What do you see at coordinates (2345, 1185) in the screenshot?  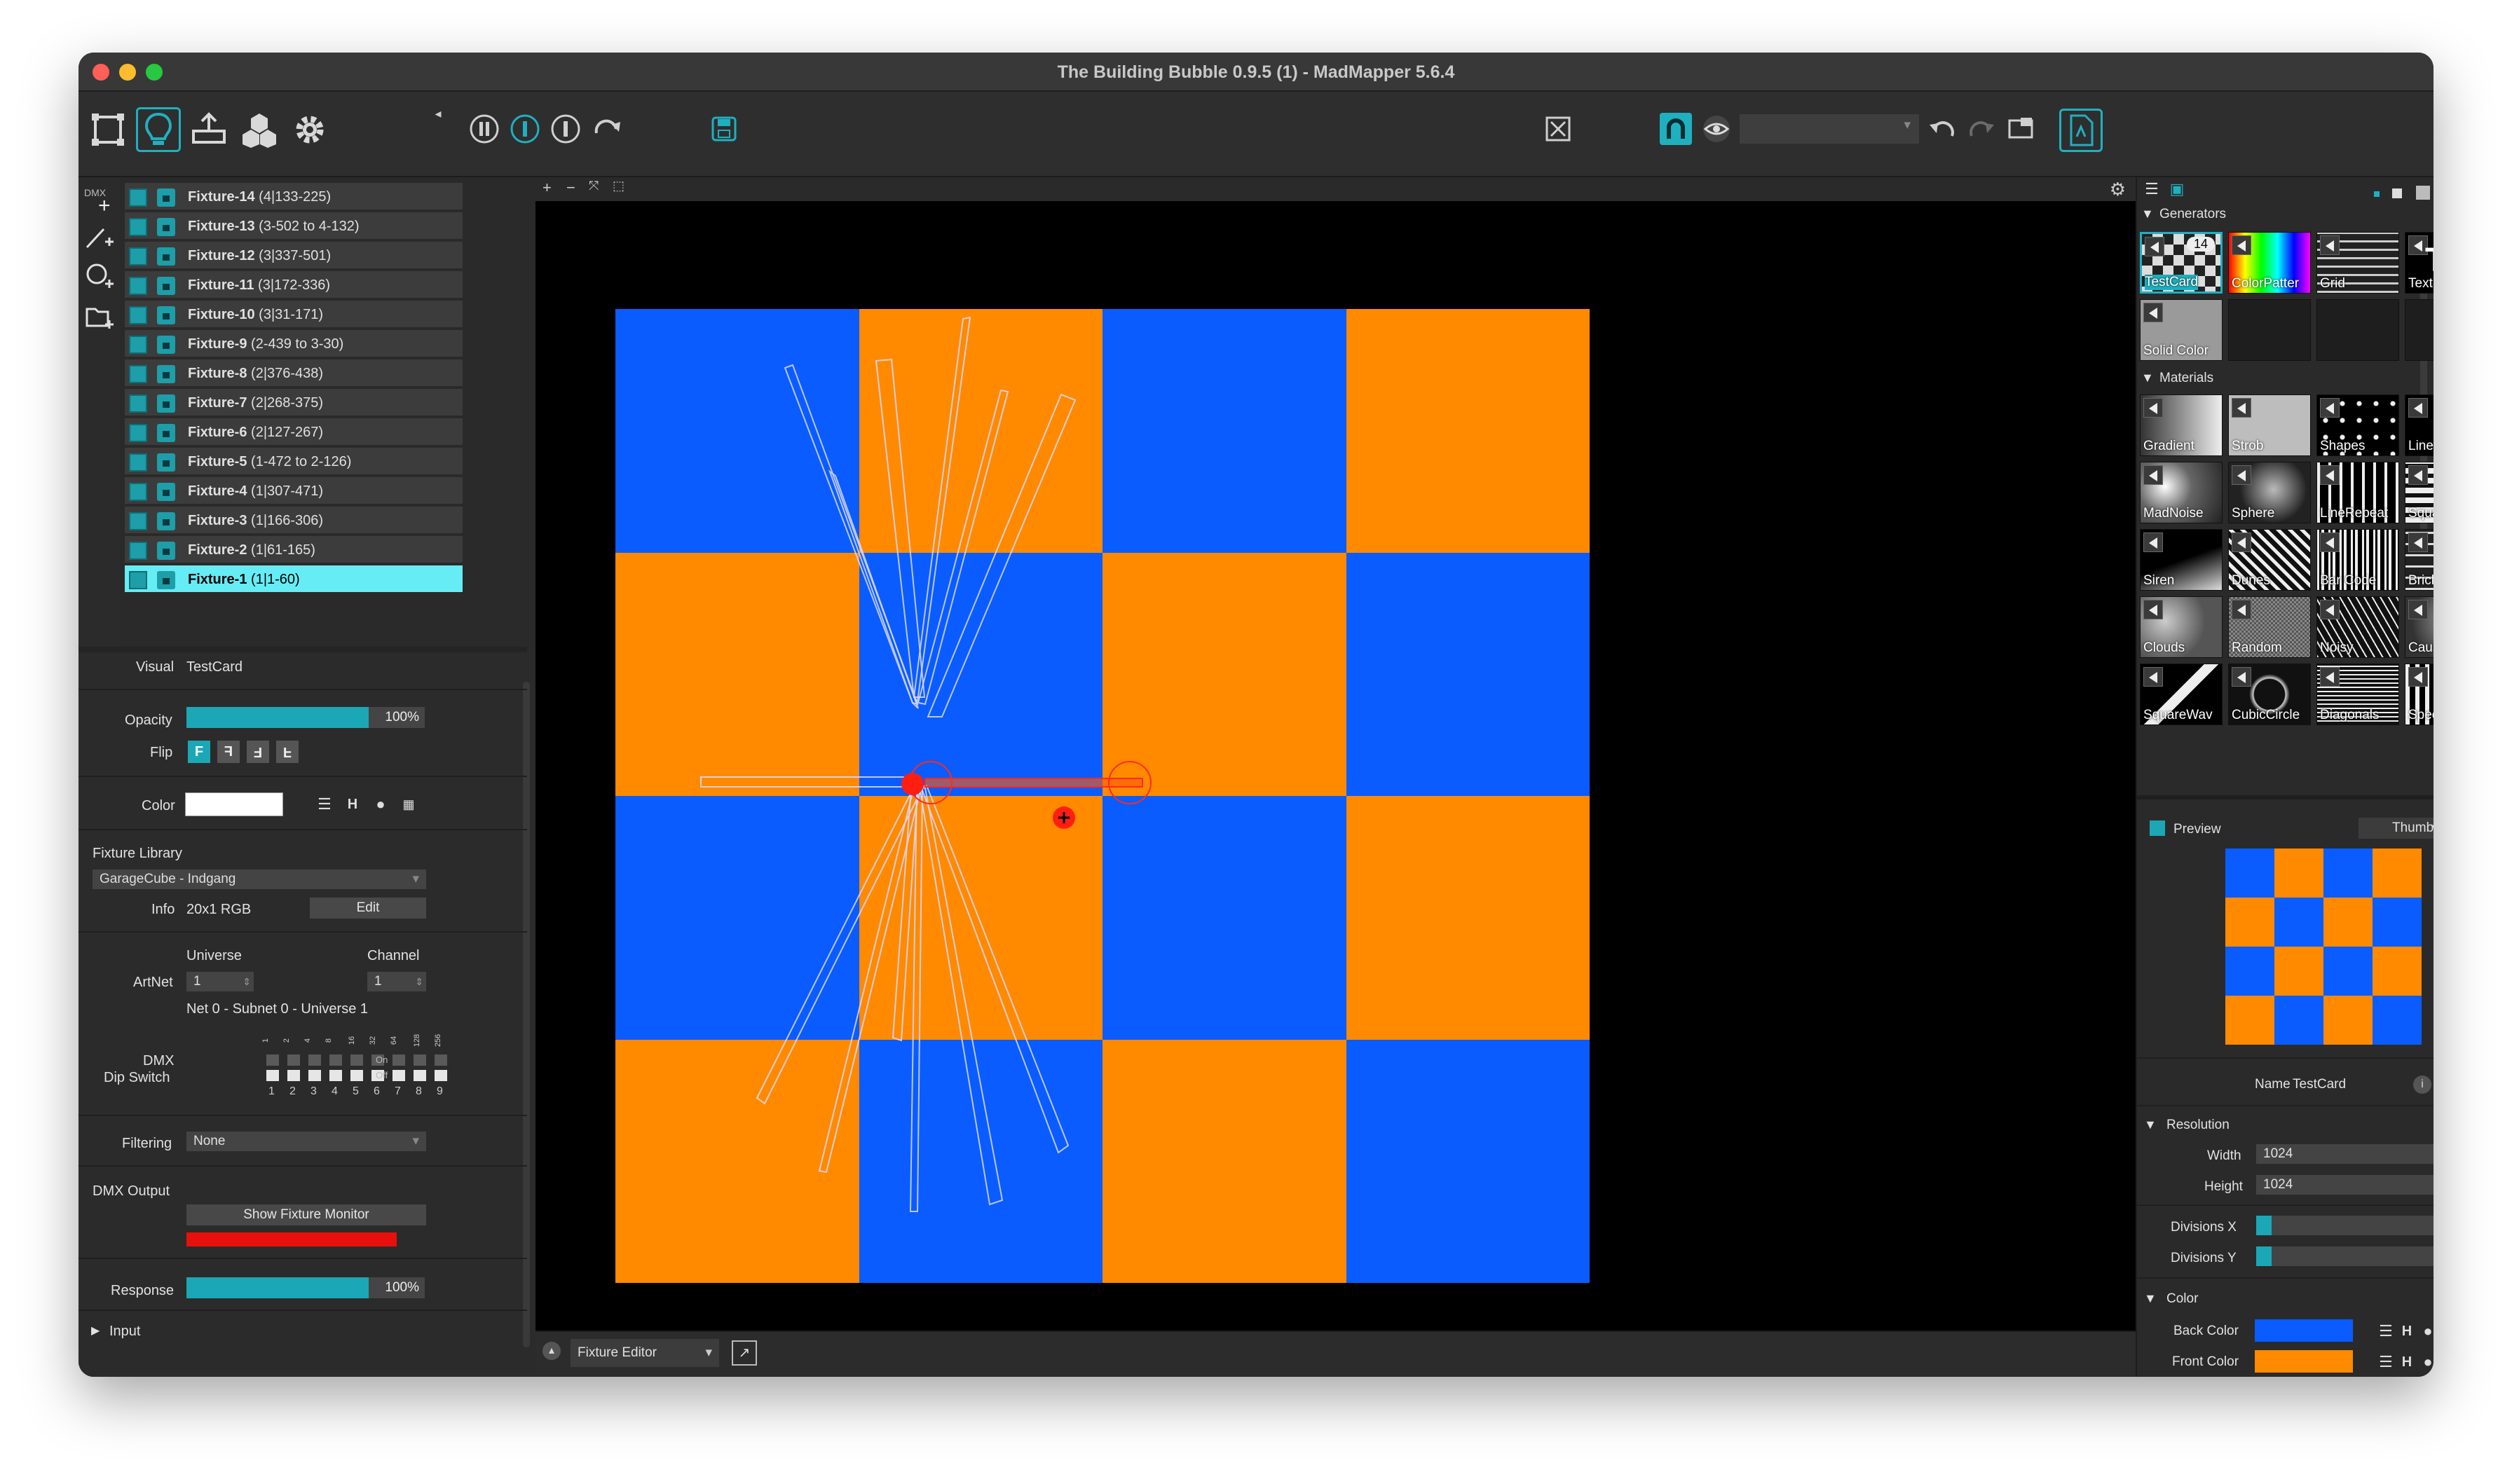 I see `height-stepper: 1024⇕` at bounding box center [2345, 1185].